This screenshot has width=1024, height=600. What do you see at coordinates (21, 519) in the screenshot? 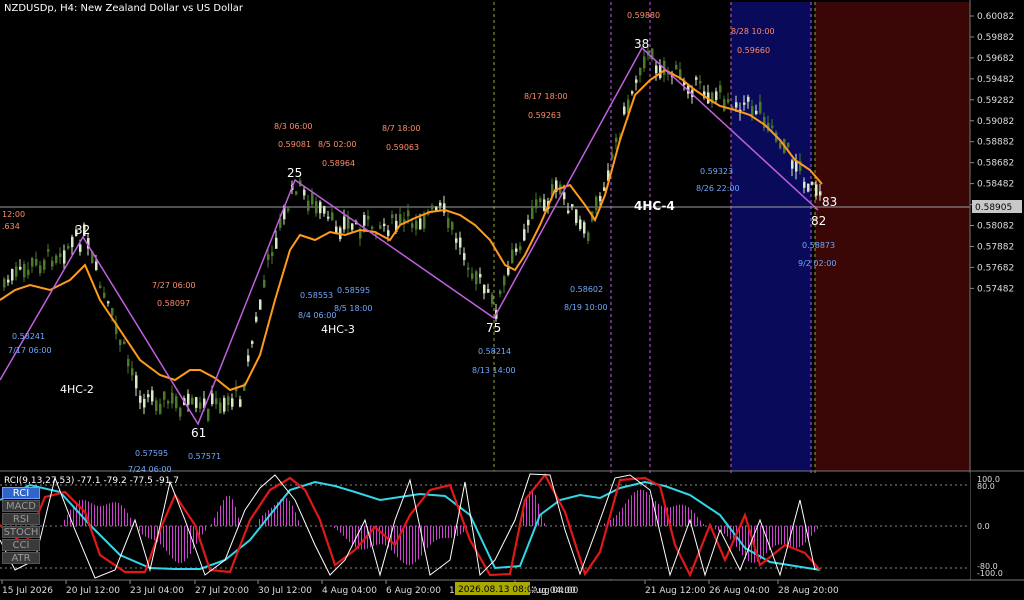
I see `tab-rsi: RSI` at bounding box center [21, 519].